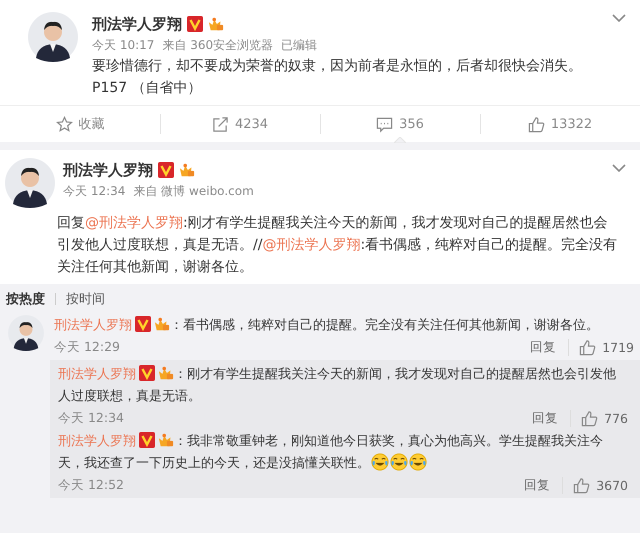  Describe the element at coordinates (400, 124) in the screenshot. I see `comment-button: 356` at that location.